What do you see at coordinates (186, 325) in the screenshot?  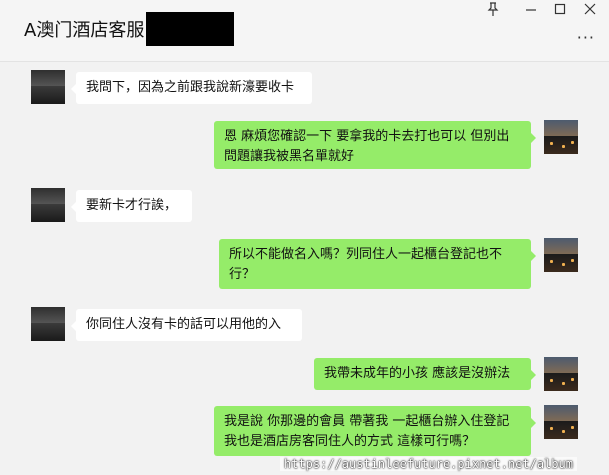 I see `message-bubble-received: 你同住人沒有卡的話可以用他的入` at bounding box center [186, 325].